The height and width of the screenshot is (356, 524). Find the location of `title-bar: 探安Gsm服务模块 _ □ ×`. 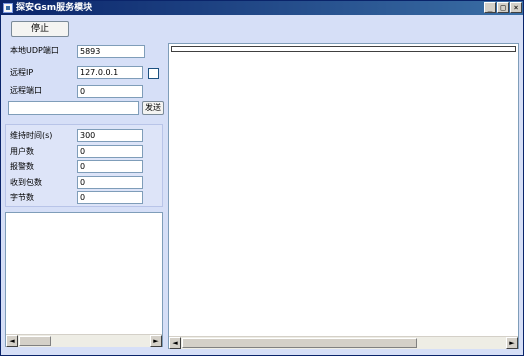

title-bar: 探安Gsm服务模块 _ □ × is located at coordinates (262, 8).